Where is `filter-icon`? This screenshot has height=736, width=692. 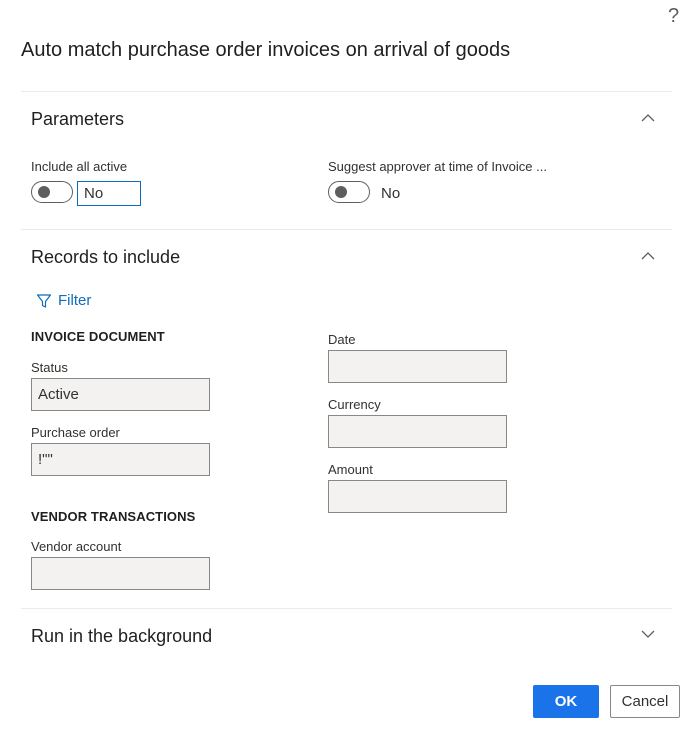 filter-icon is located at coordinates (44, 300).